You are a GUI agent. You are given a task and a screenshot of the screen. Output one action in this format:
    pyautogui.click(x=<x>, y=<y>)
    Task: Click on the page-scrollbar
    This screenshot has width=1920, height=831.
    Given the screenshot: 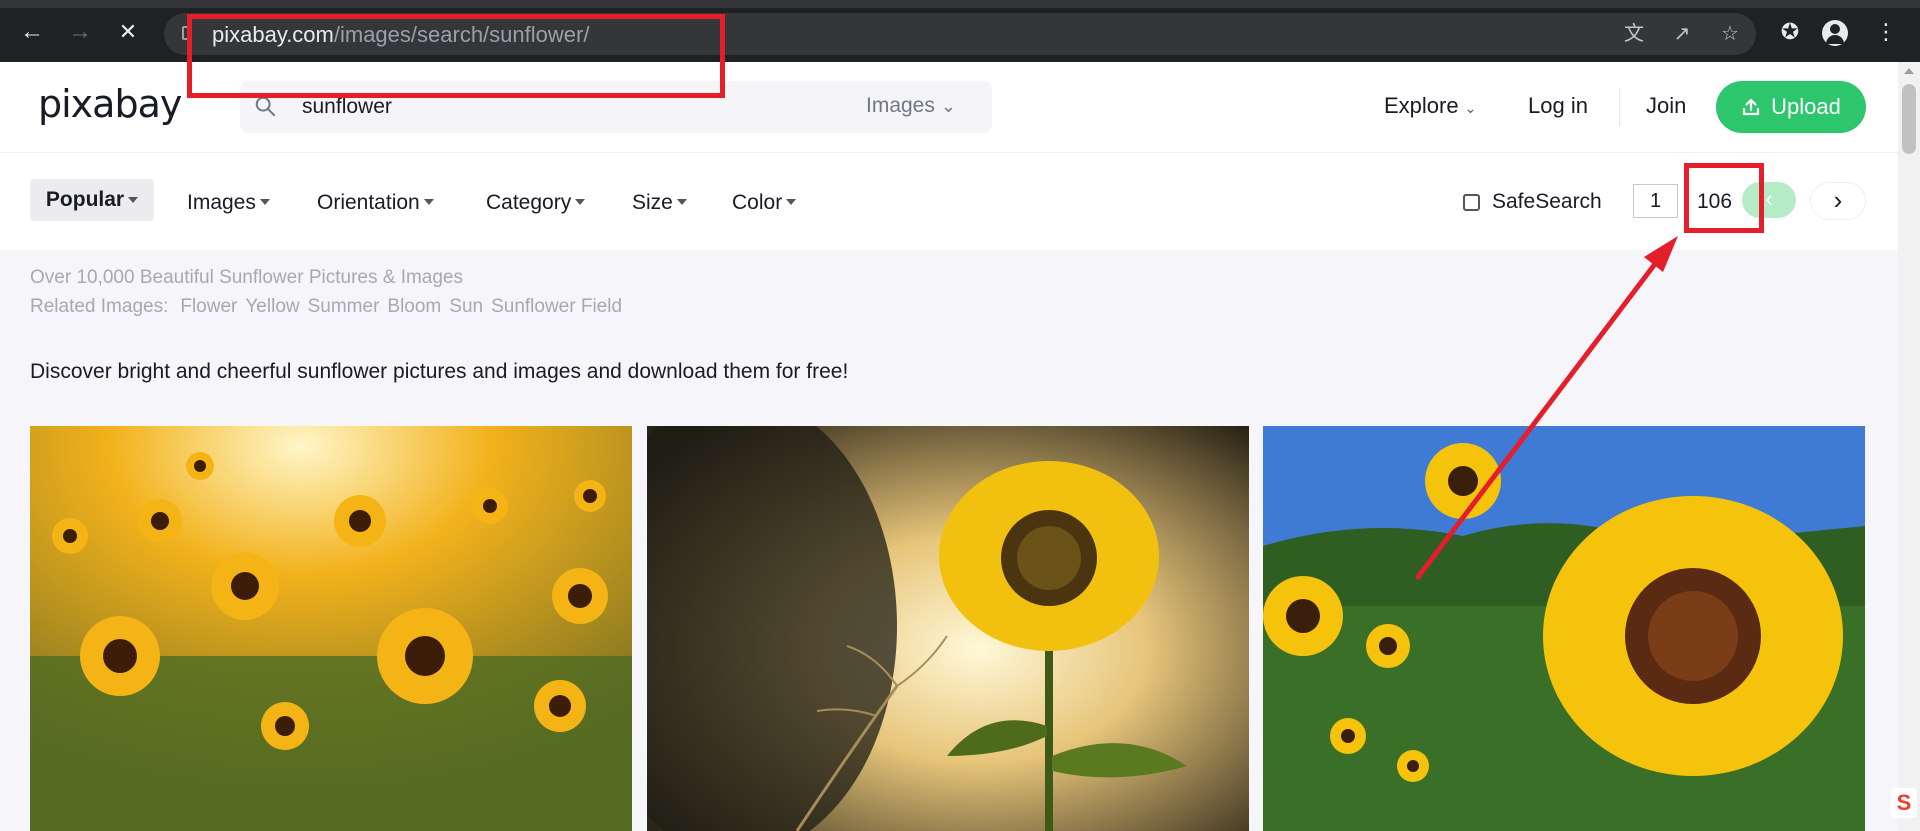 What is the action you would take?
    pyautogui.click(x=1909, y=446)
    